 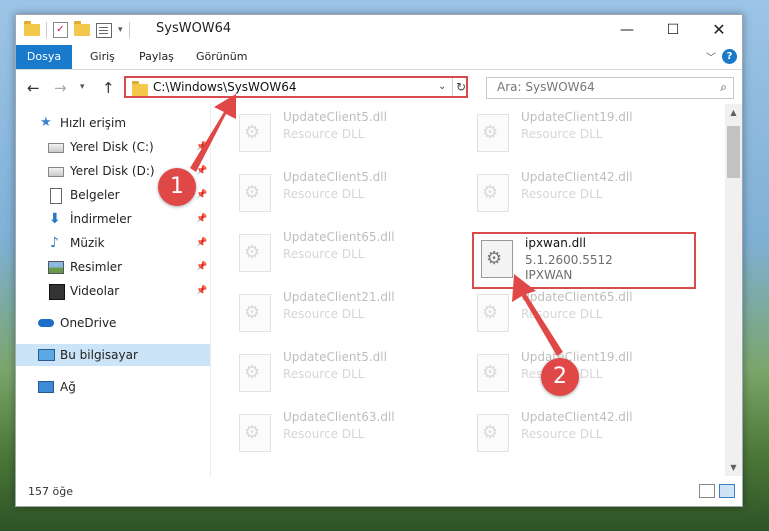 What do you see at coordinates (46, 323) in the screenshot?
I see `onedrive-cloud-icon` at bounding box center [46, 323].